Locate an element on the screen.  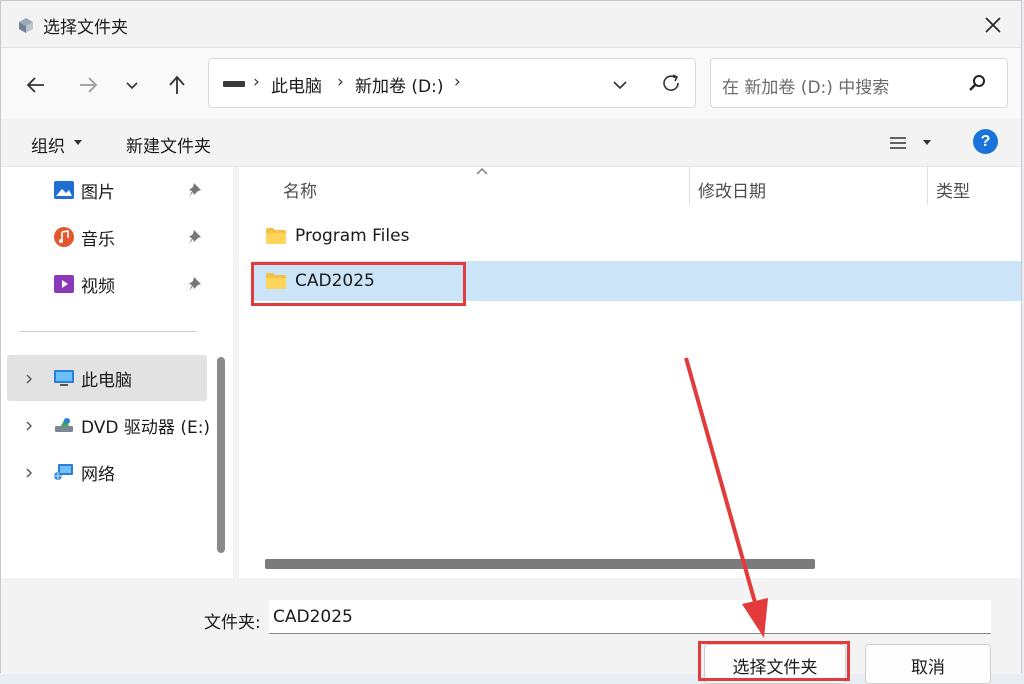
sidebar-item-label: 此电脑 is located at coordinates (106, 380).